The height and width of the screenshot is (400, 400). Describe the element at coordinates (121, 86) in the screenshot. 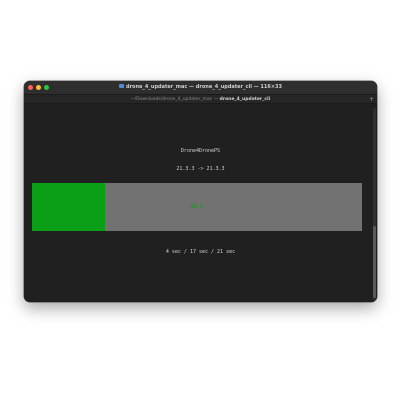

I see `folder-icon` at that location.